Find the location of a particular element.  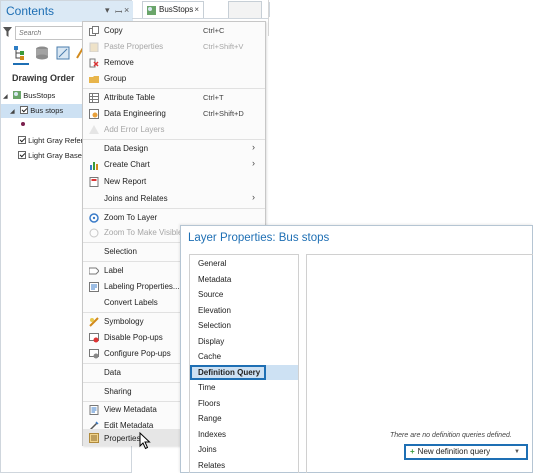

nav-item-range: Range is located at coordinates (244, 419).